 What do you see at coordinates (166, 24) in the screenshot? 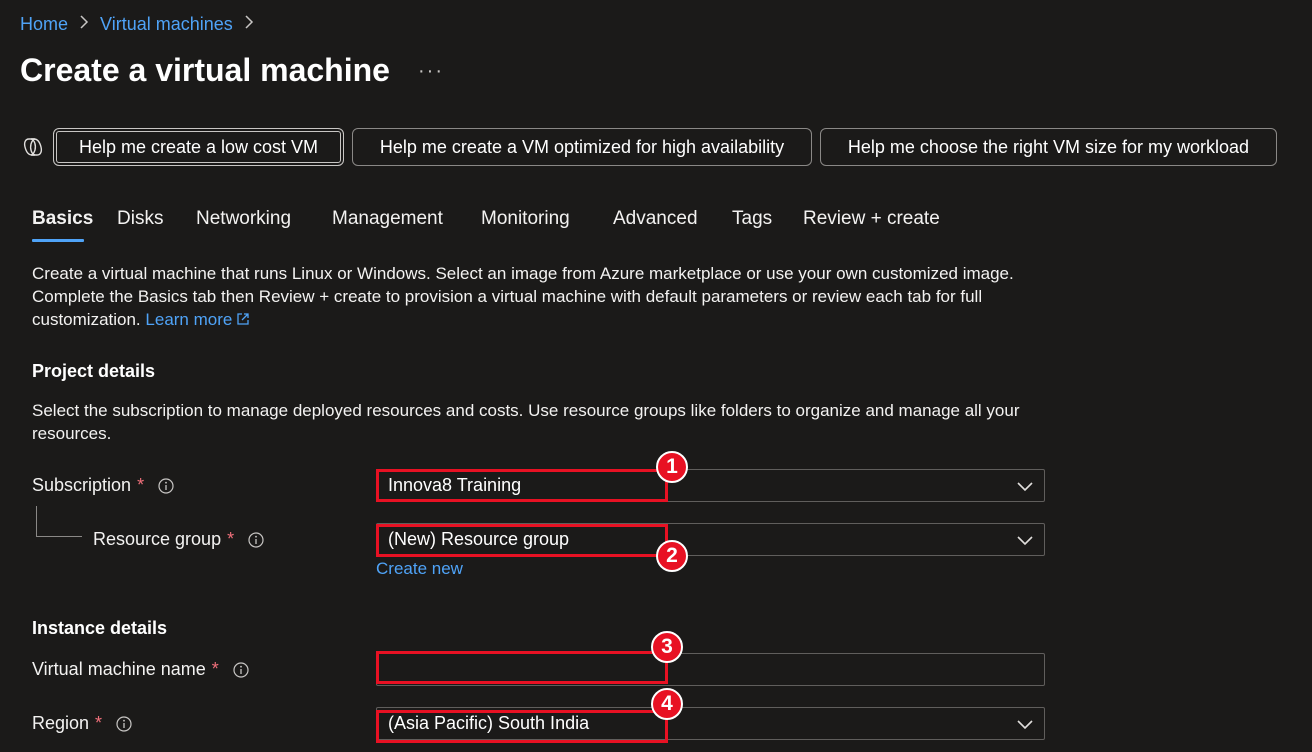
I see `breadcrumb-virtual-machines-link: Virtual machines` at bounding box center [166, 24].